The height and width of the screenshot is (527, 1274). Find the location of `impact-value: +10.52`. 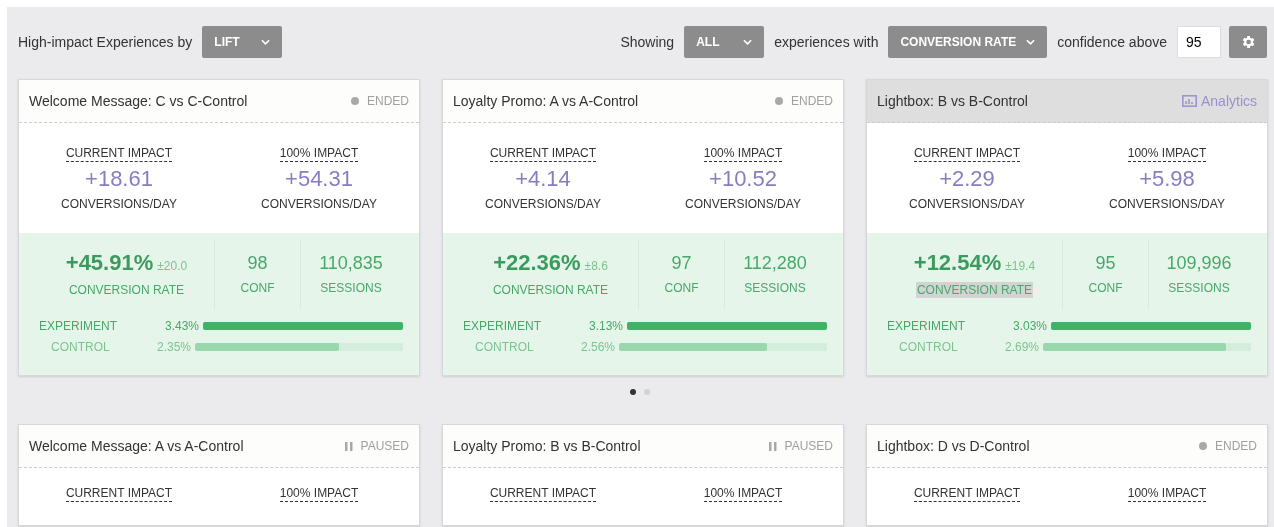

impact-value: +10.52 is located at coordinates (743, 178).